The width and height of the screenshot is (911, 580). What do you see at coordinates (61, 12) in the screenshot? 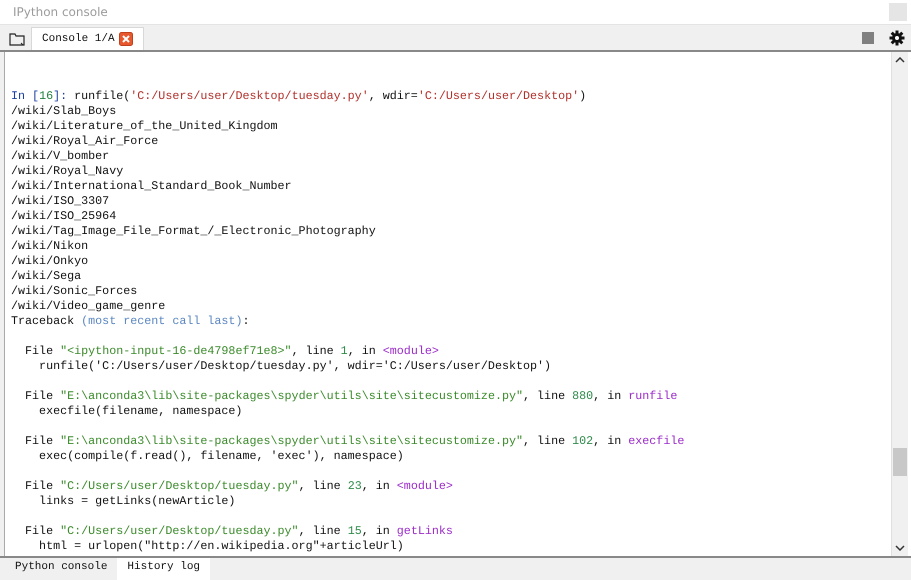
I see `panel-title: IPython console` at bounding box center [61, 12].